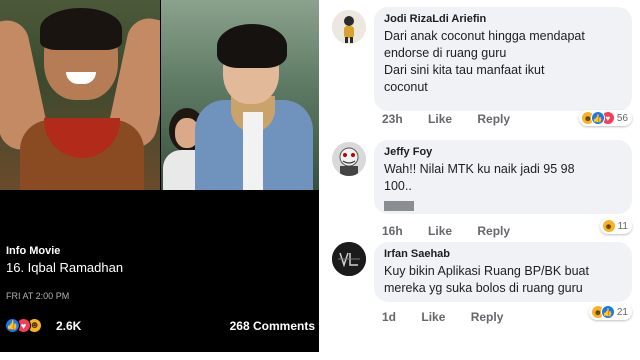 The height and width of the screenshot is (360, 640). What do you see at coordinates (37, 296) in the screenshot?
I see `post-timestamp: FRI AT 2:00 PM` at bounding box center [37, 296].